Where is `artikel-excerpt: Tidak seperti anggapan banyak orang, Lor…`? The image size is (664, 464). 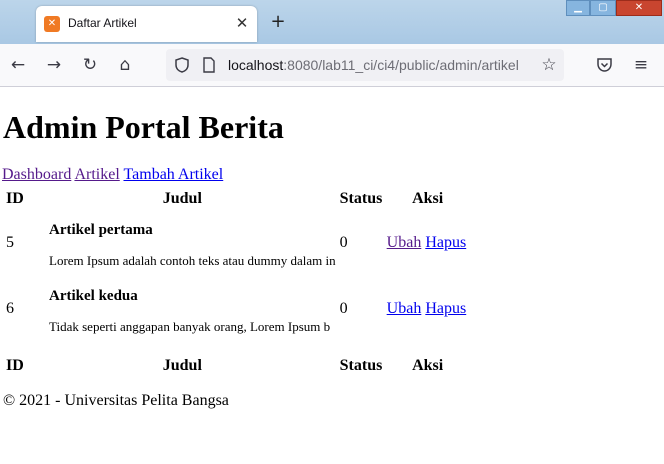
artikel-excerpt: Tidak seperti anggapan banyak orang, Lor… is located at coordinates (190, 326).